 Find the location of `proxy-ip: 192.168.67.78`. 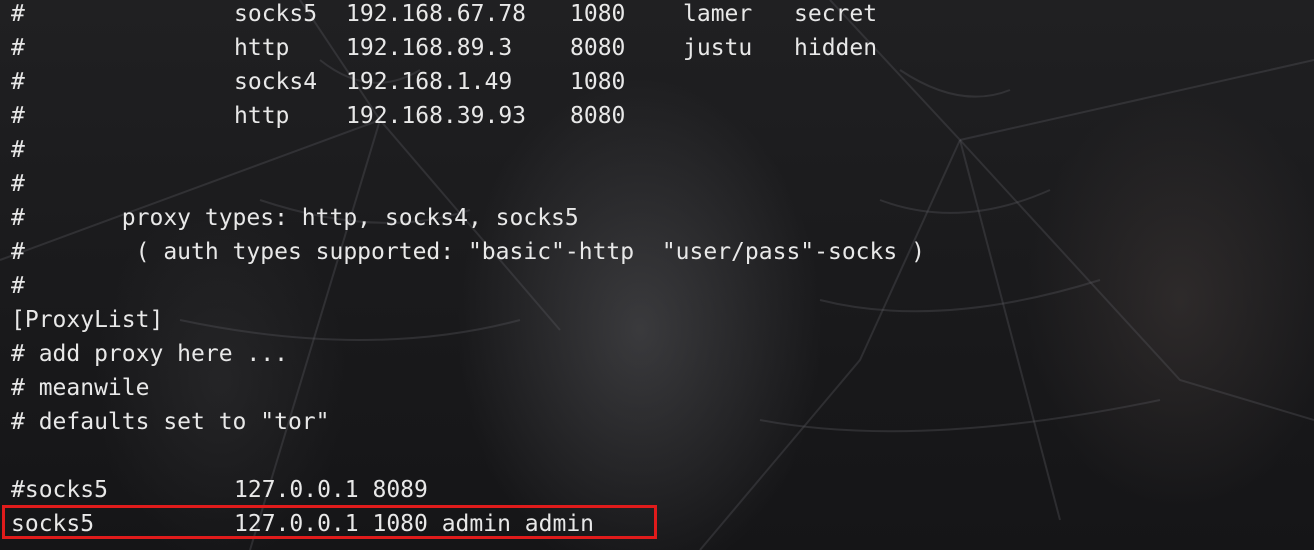

proxy-ip: 192.168.67.78 is located at coordinates (436, 14).